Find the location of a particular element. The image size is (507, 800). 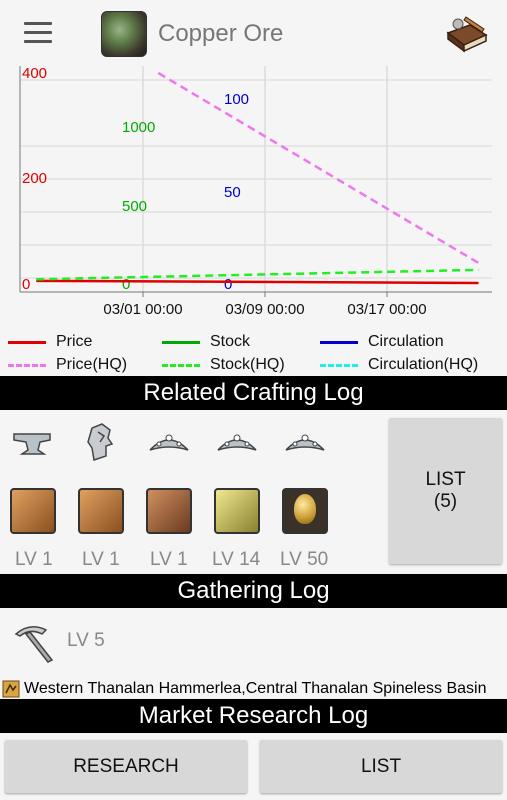

app-bar: Copper Ore is located at coordinates (253, 33).